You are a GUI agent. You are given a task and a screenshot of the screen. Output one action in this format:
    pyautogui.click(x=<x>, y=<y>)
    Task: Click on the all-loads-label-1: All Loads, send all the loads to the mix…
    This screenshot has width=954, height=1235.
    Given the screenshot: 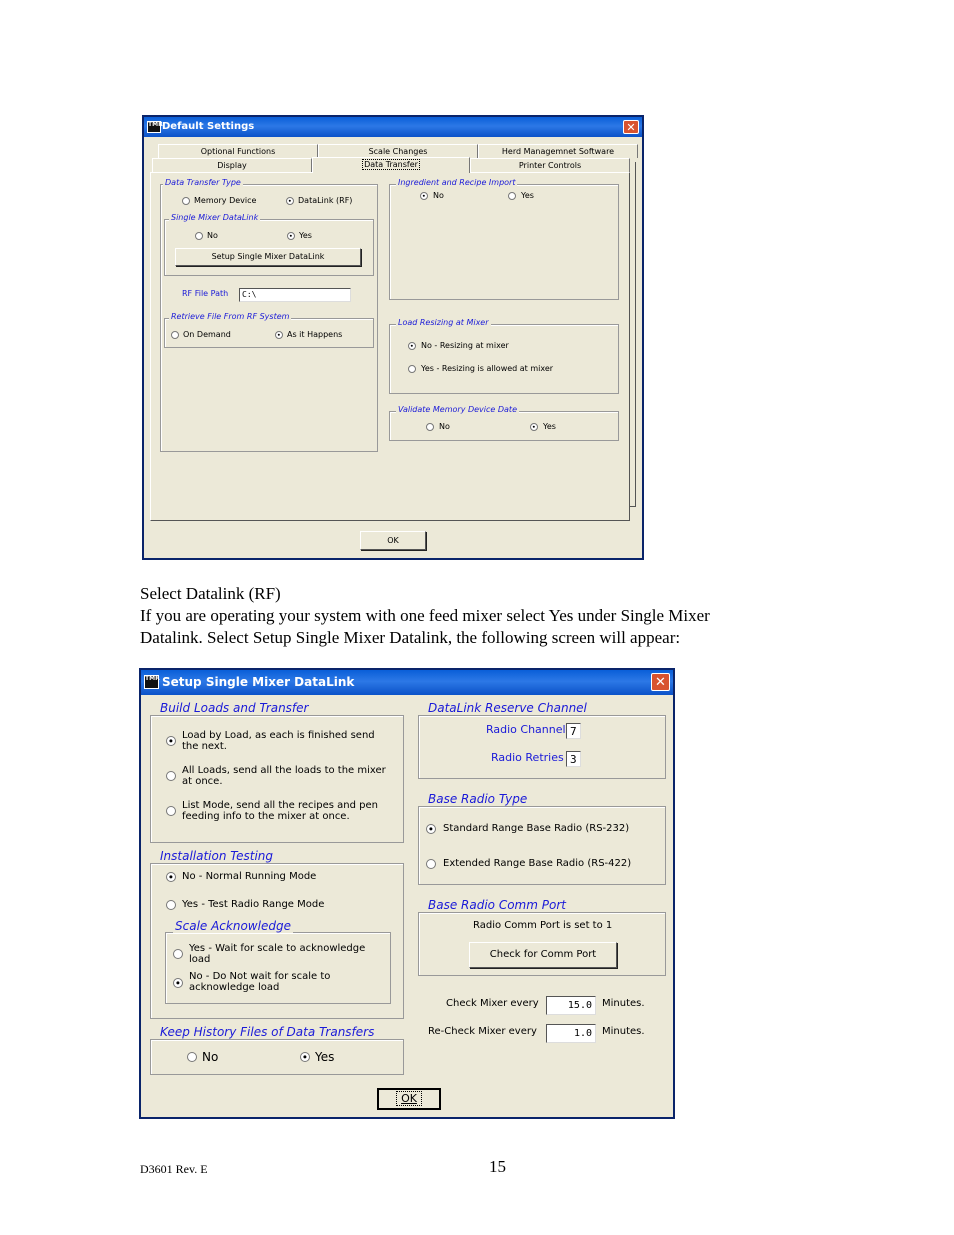 What is the action you would take?
    pyautogui.click(x=284, y=770)
    